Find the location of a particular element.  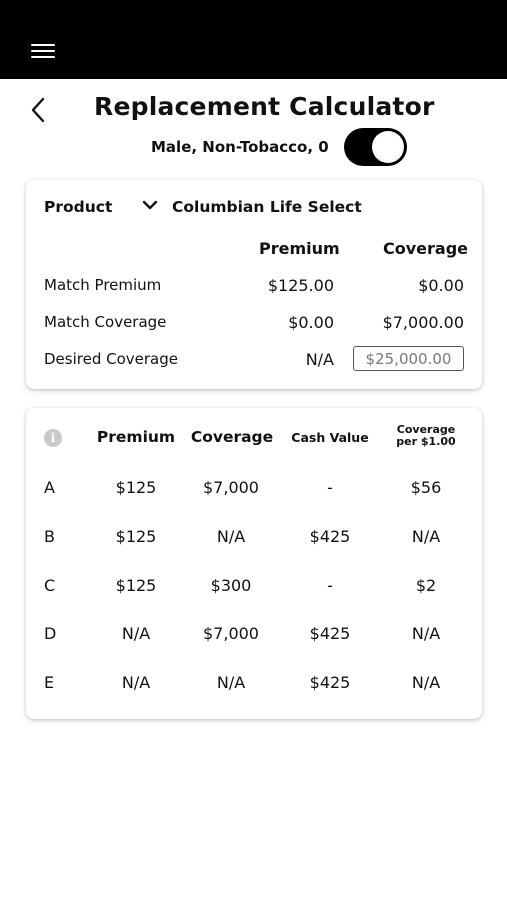

match-coverage-coverage: $7,000.00 is located at coordinates (423, 322).